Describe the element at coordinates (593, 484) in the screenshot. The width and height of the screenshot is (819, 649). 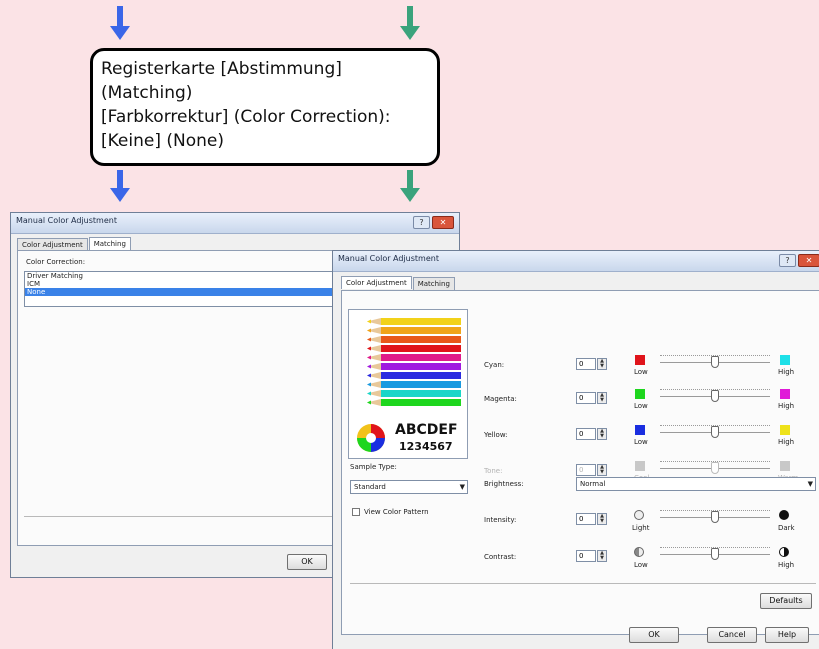
I see `brightness-value: Normal` at that location.